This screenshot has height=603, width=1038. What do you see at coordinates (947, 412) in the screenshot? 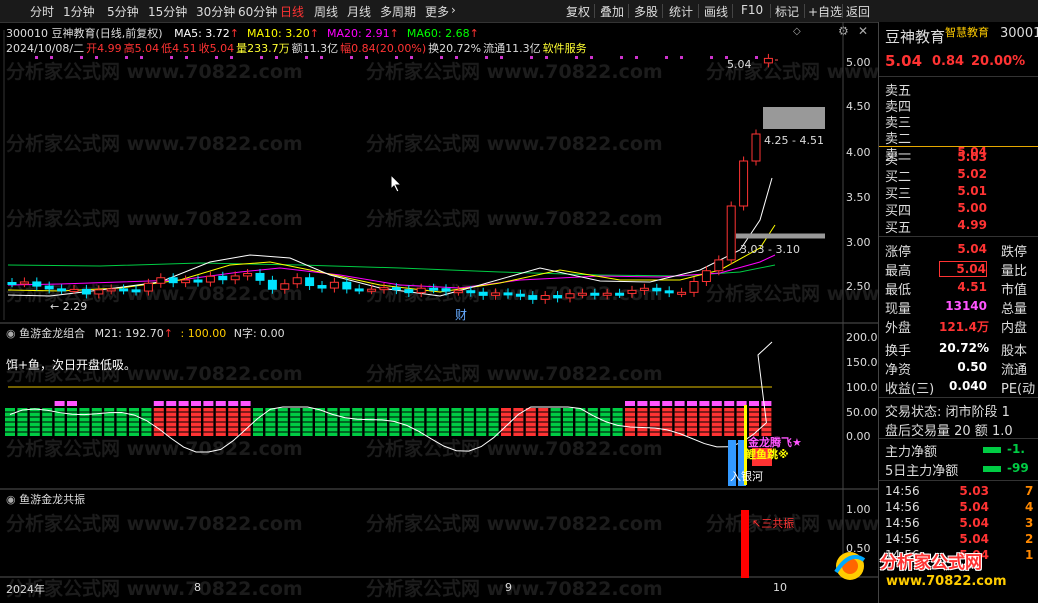
I see `trade-status: 交易状态: 闭市阶段 1` at bounding box center [947, 412].